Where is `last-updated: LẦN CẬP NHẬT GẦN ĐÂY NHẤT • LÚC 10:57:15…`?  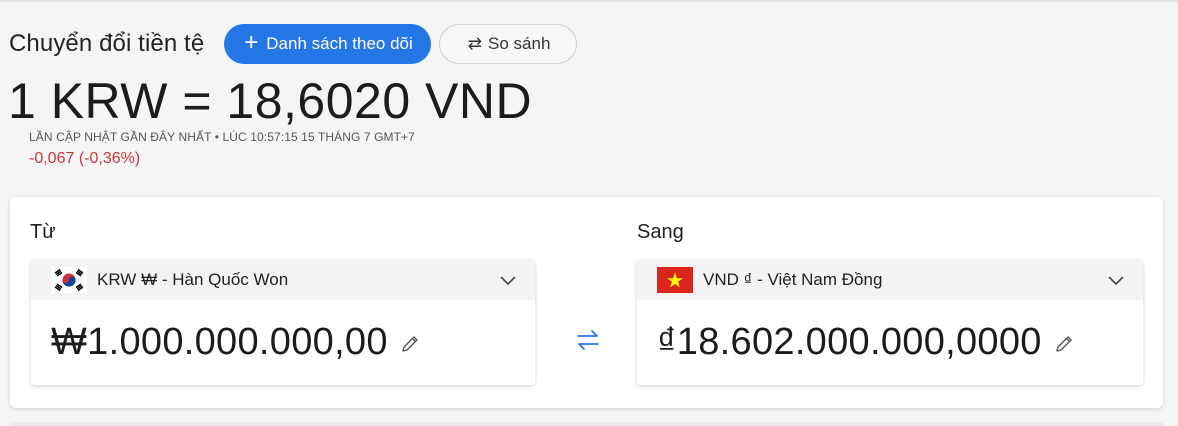 last-updated: LẦN CẬP NHẬT GẦN ĐÂY NHẤT • LÚC 10:57:15… is located at coordinates (222, 137).